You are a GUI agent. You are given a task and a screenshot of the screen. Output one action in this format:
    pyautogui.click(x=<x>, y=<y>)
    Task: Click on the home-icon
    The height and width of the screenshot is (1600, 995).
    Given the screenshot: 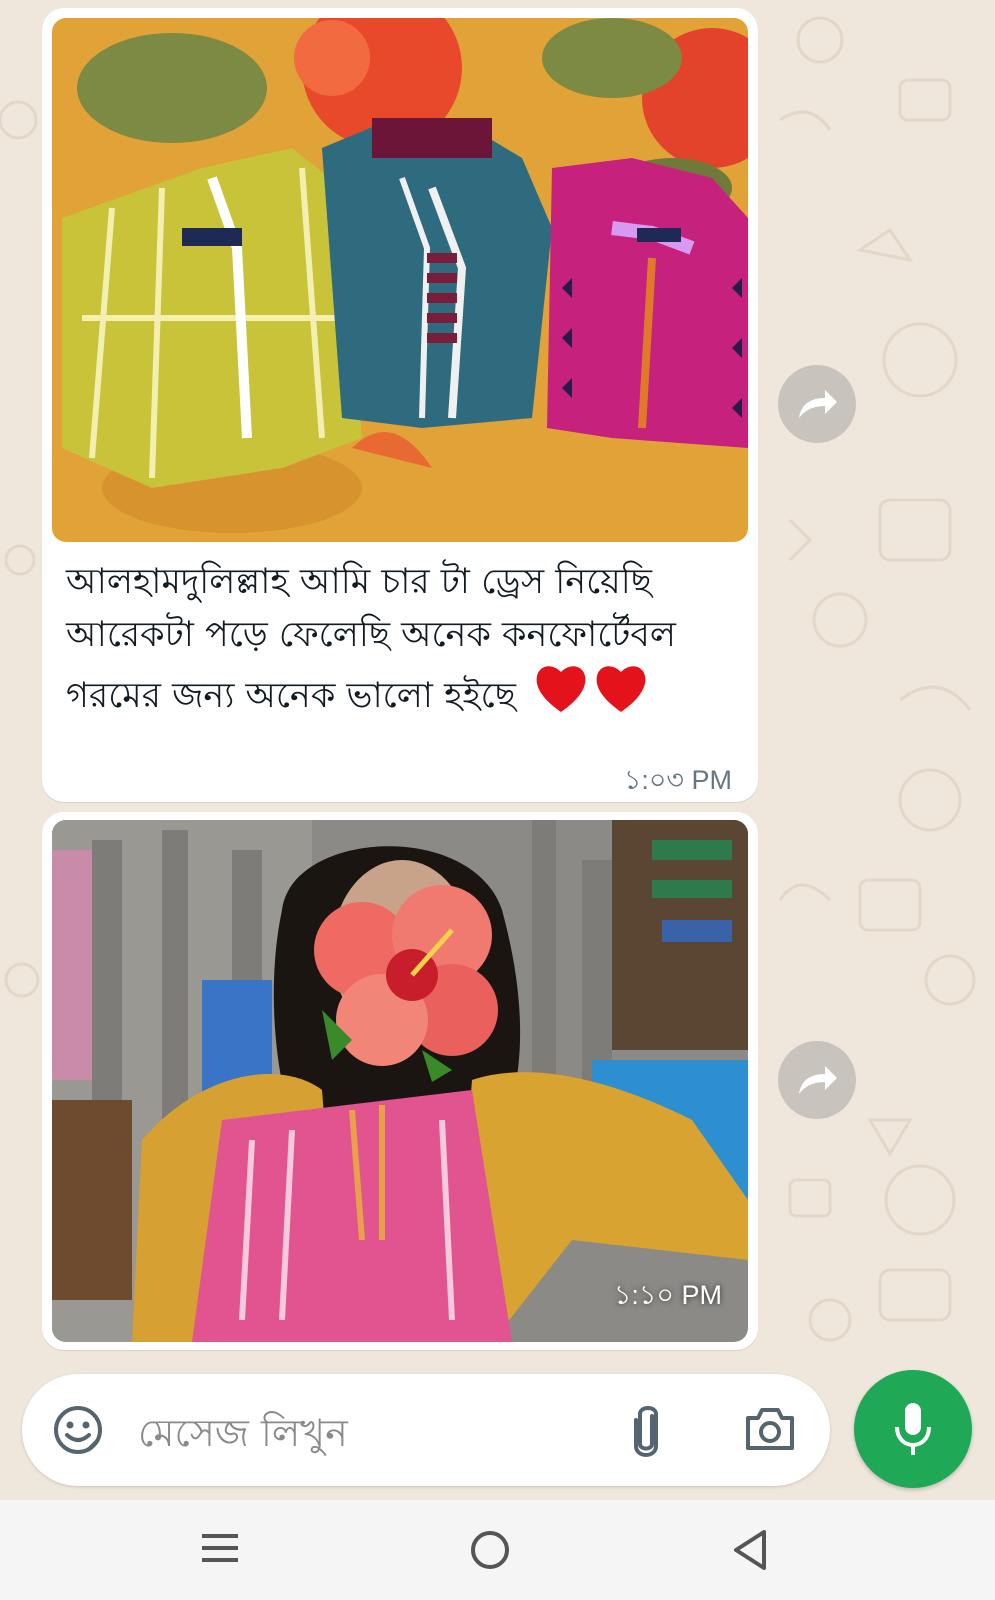 What is the action you would take?
    pyautogui.click(x=490, y=1552)
    